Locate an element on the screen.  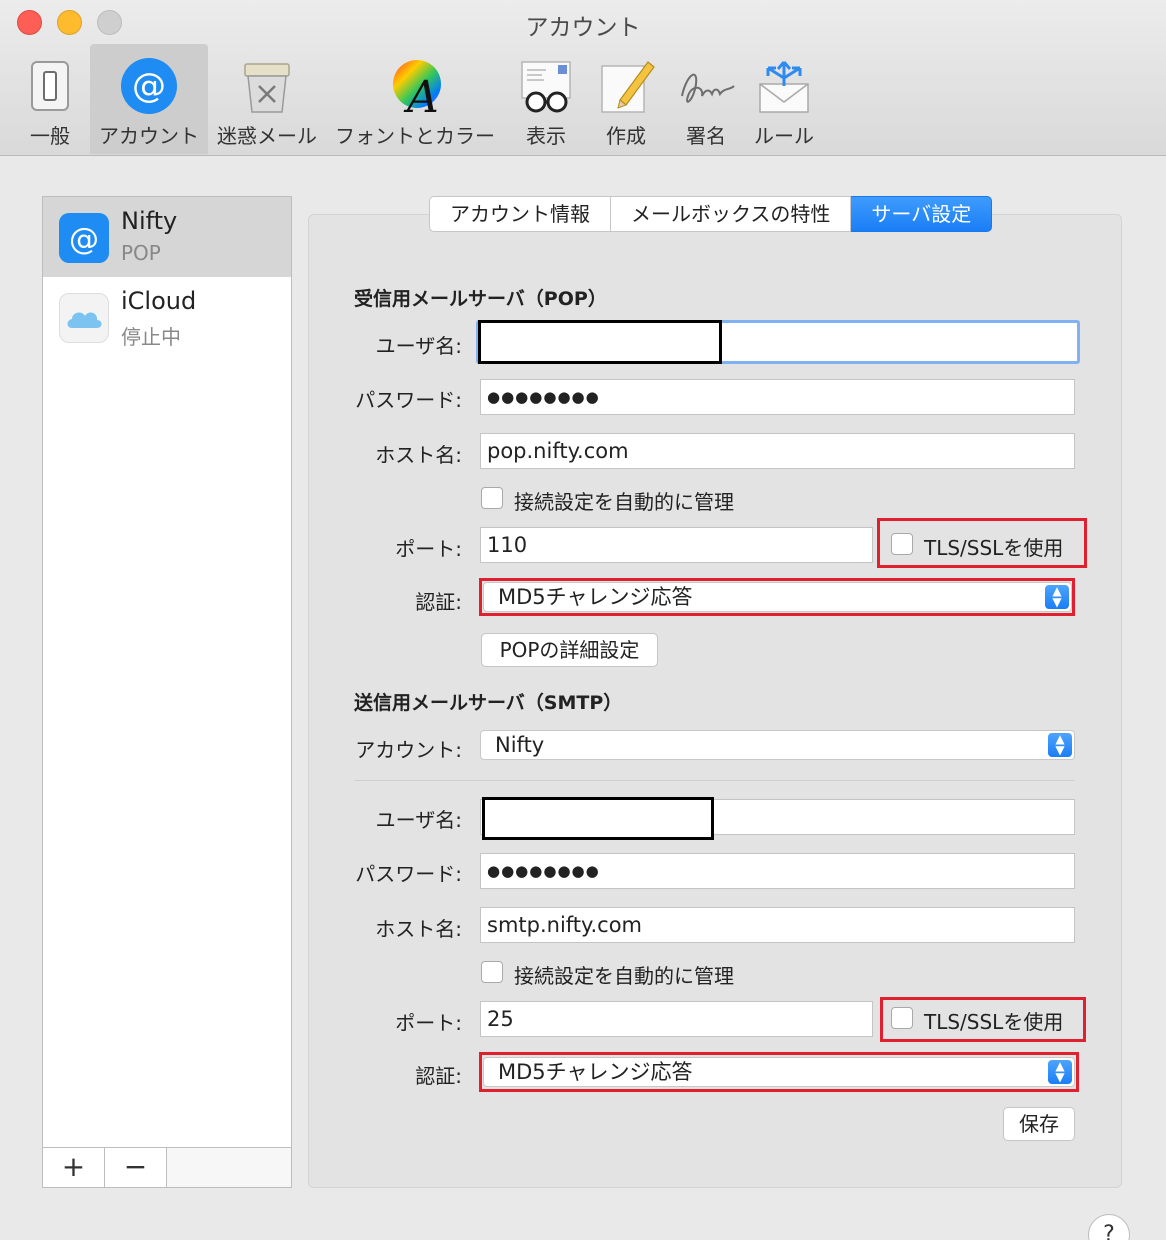
outgoing-auth-label: 認証: is located at coordinates (438, 1076).